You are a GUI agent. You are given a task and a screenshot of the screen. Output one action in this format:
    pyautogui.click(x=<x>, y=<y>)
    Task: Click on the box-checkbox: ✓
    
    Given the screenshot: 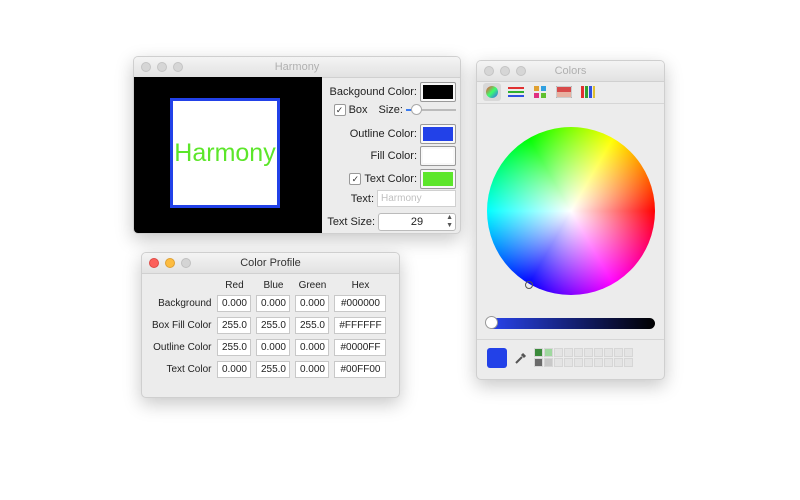 What is the action you would take?
    pyautogui.click(x=339, y=110)
    